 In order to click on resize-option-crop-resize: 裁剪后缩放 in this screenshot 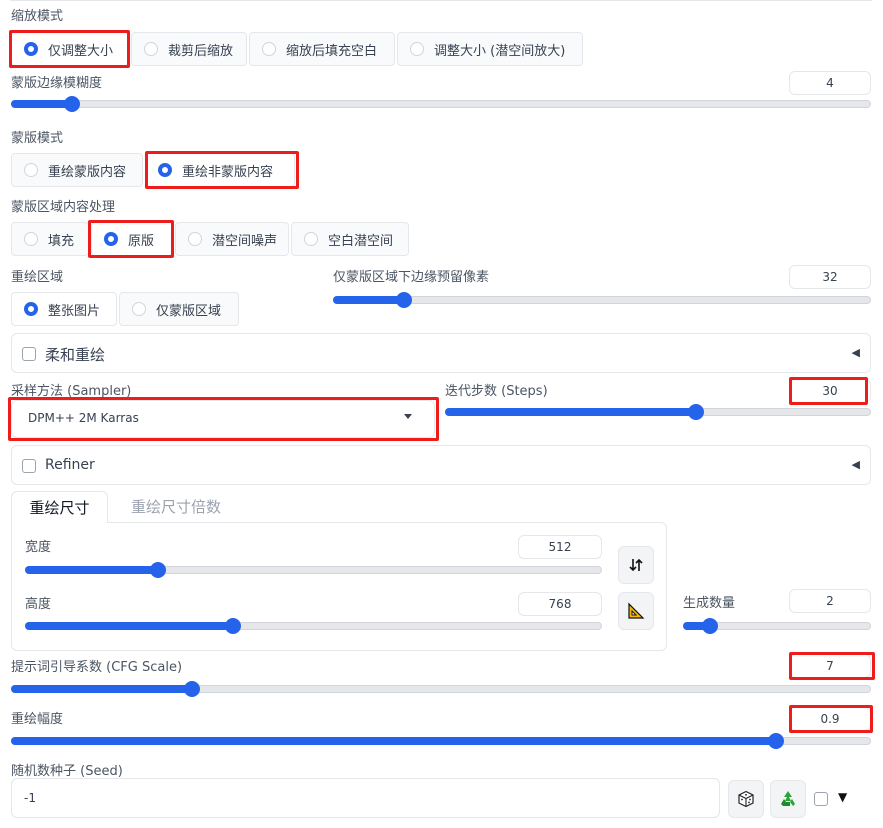, I will do `click(189, 49)`.